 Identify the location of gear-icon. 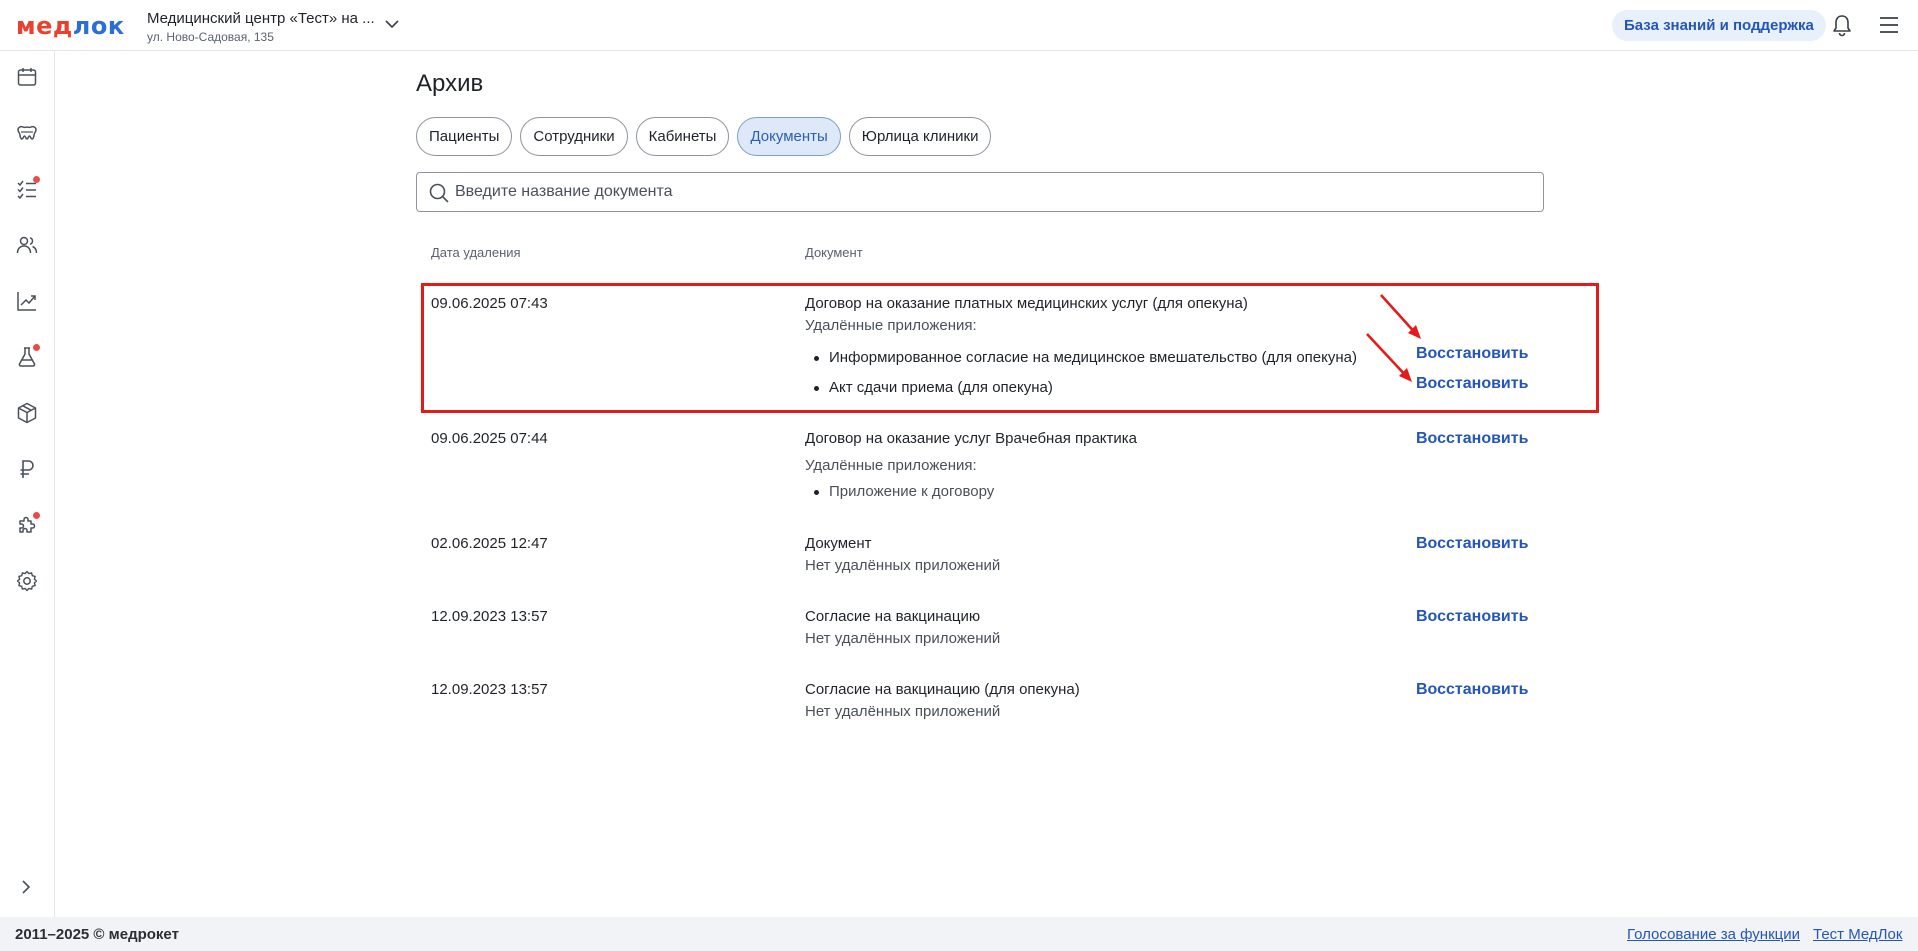
(27, 581).